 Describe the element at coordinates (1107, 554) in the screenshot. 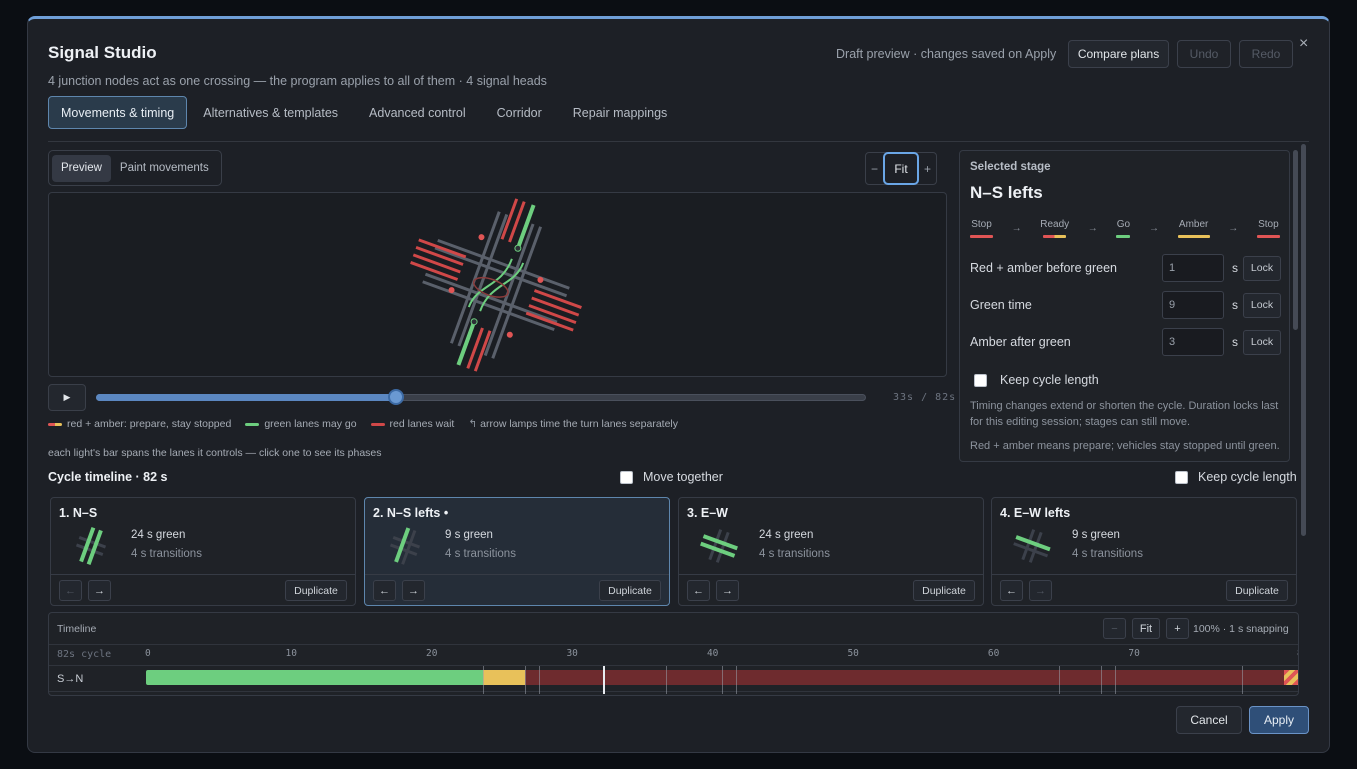

I see `transition-duration: 4 s transitions` at that location.